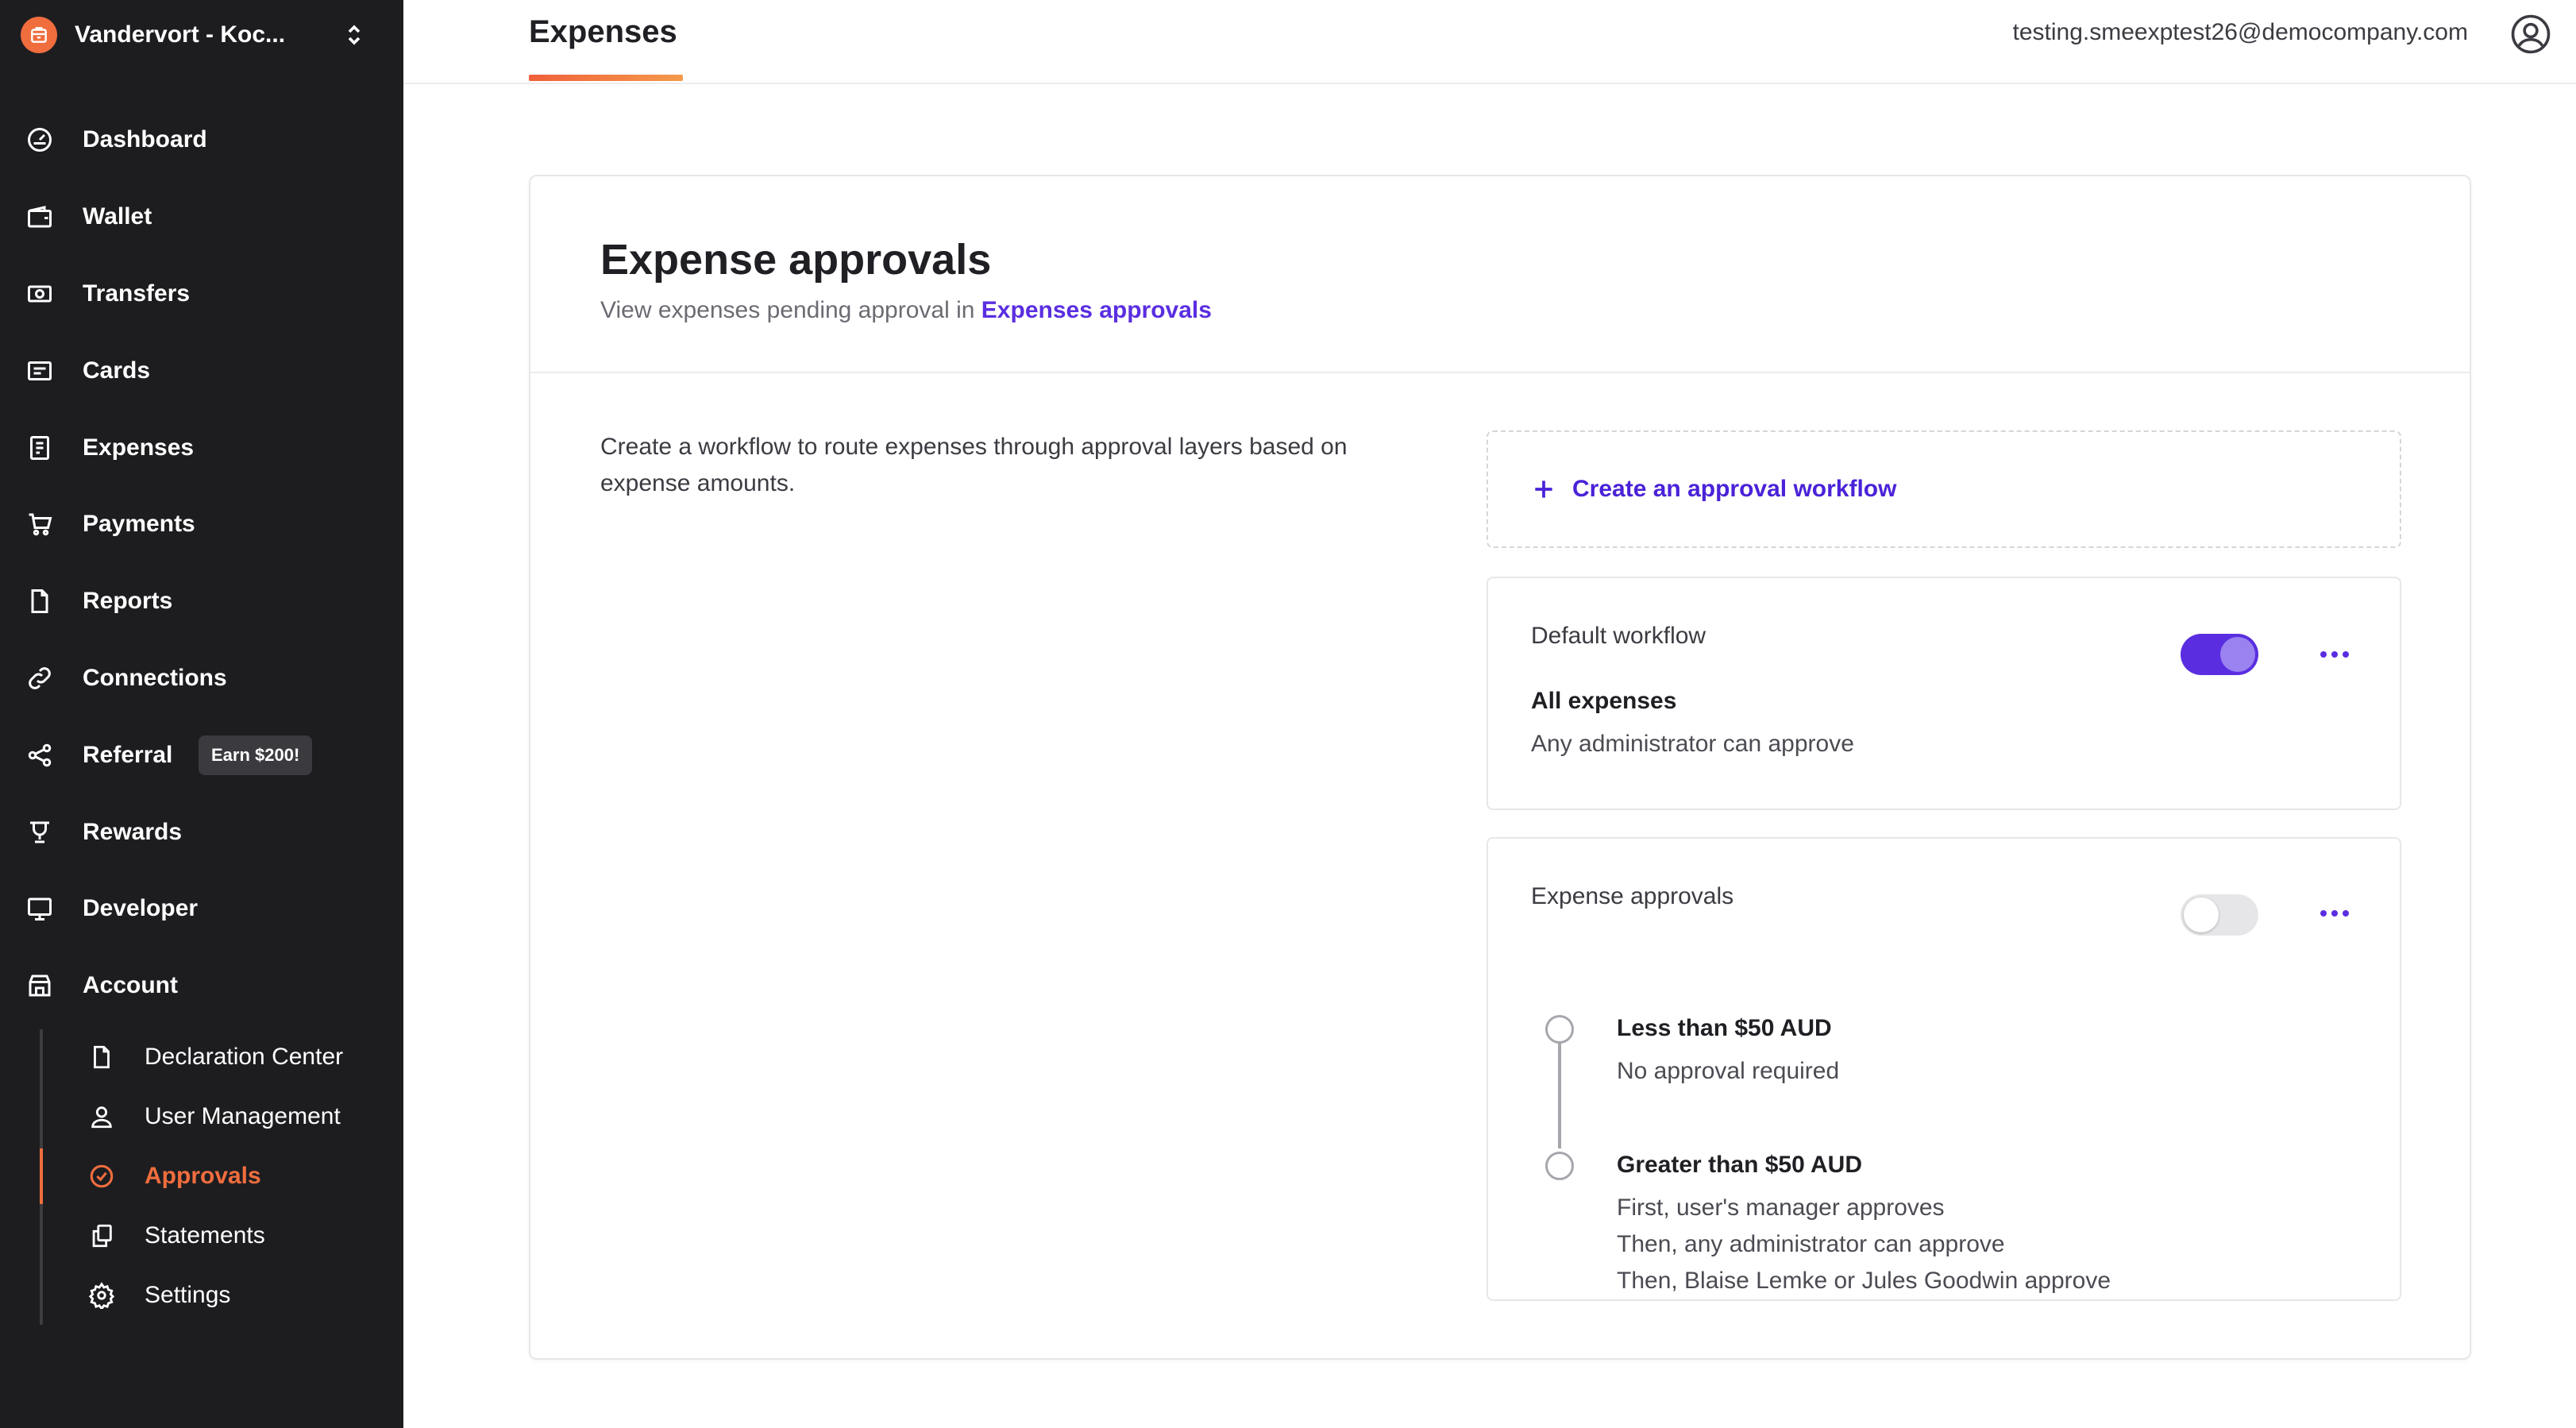 Image resolution: width=2576 pixels, height=1428 pixels. What do you see at coordinates (201, 524) in the screenshot?
I see `nav-payments: Payments` at bounding box center [201, 524].